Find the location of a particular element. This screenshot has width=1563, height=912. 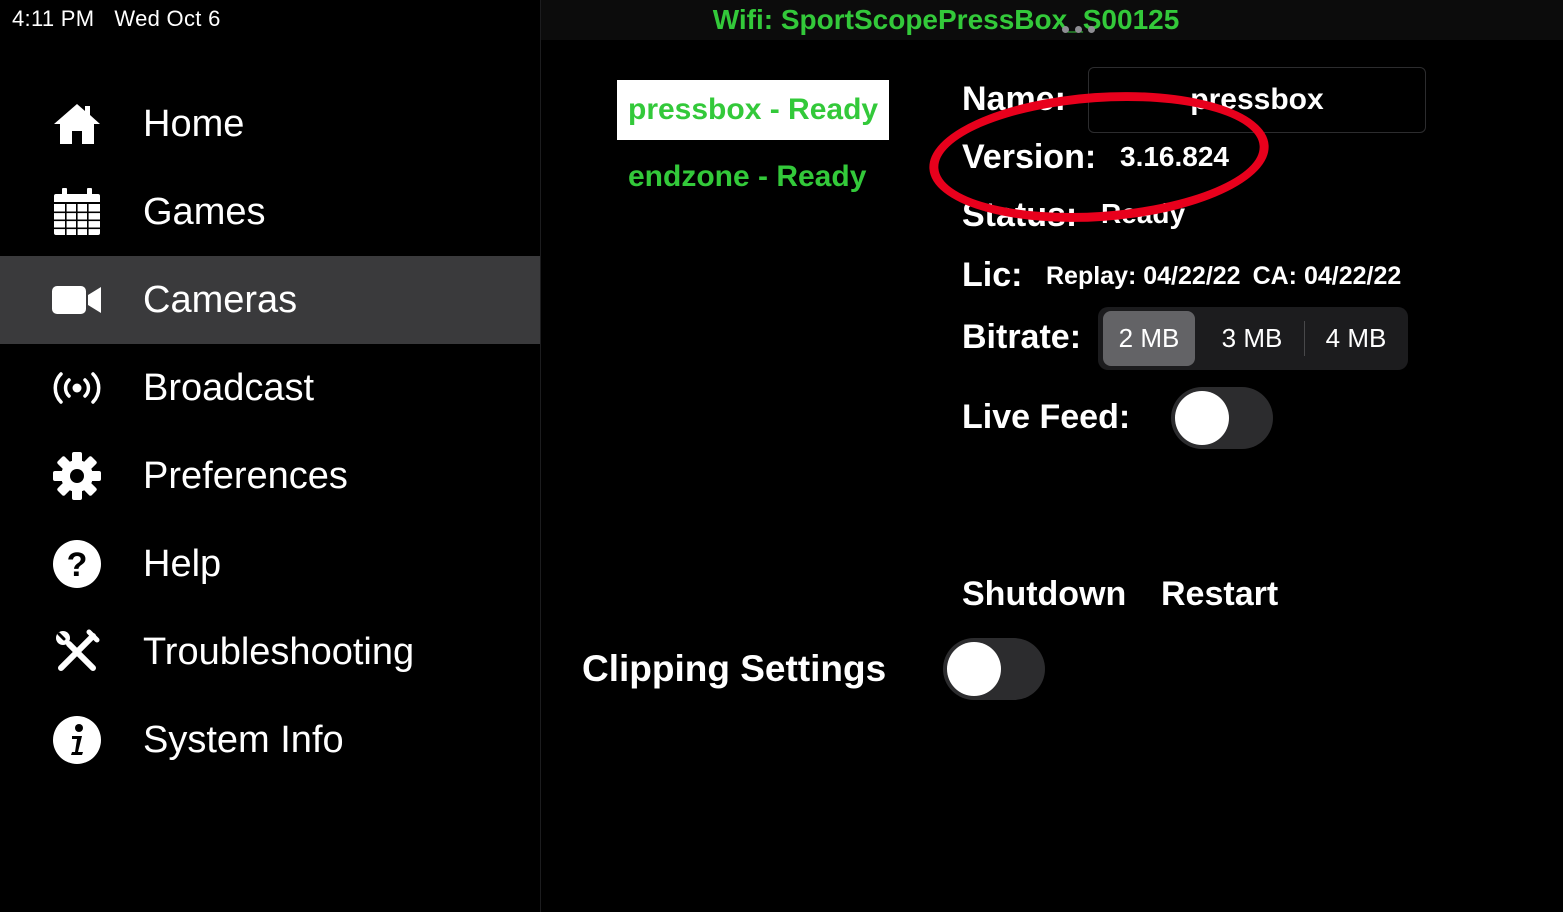

live-feed-toggle is located at coordinates (1222, 418).